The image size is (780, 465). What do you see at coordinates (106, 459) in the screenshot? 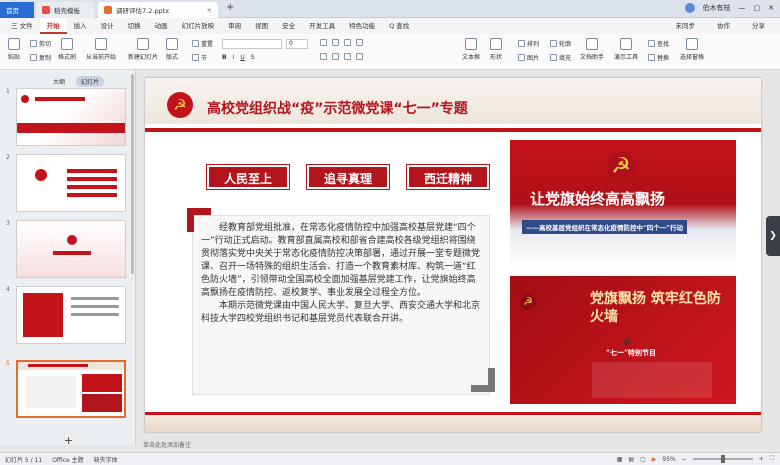
I see `missing-font-button: 缺失字体` at bounding box center [106, 459].